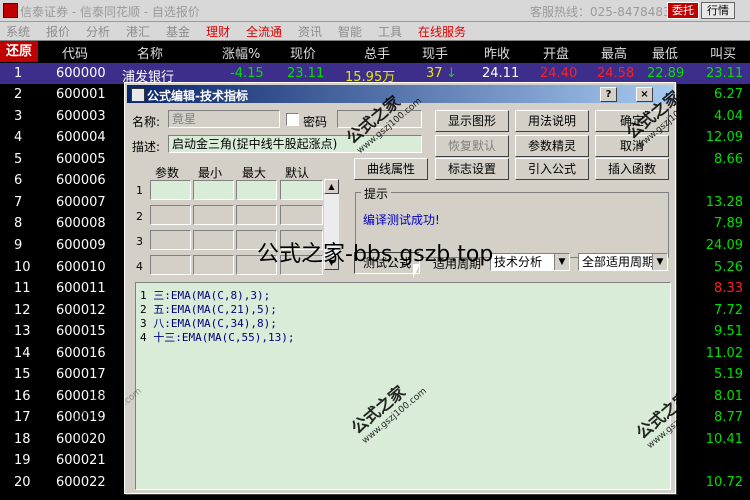 This screenshot has width=750, height=500. What do you see at coordinates (725, 73) in the screenshot?
I see `stock-bid: 23.11` at bounding box center [725, 73].